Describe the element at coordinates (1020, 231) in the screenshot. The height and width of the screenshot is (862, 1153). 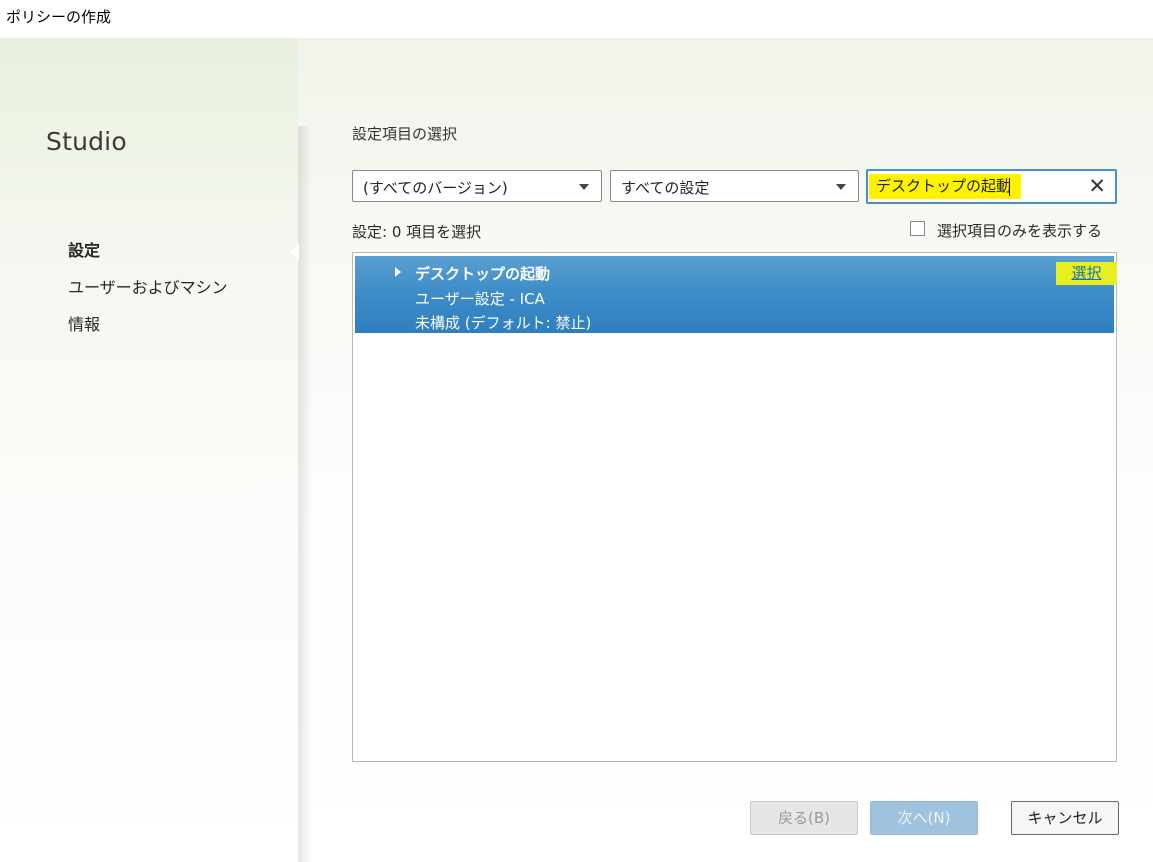
I see `checkbox-label: 選択項目のみを表示する` at that location.